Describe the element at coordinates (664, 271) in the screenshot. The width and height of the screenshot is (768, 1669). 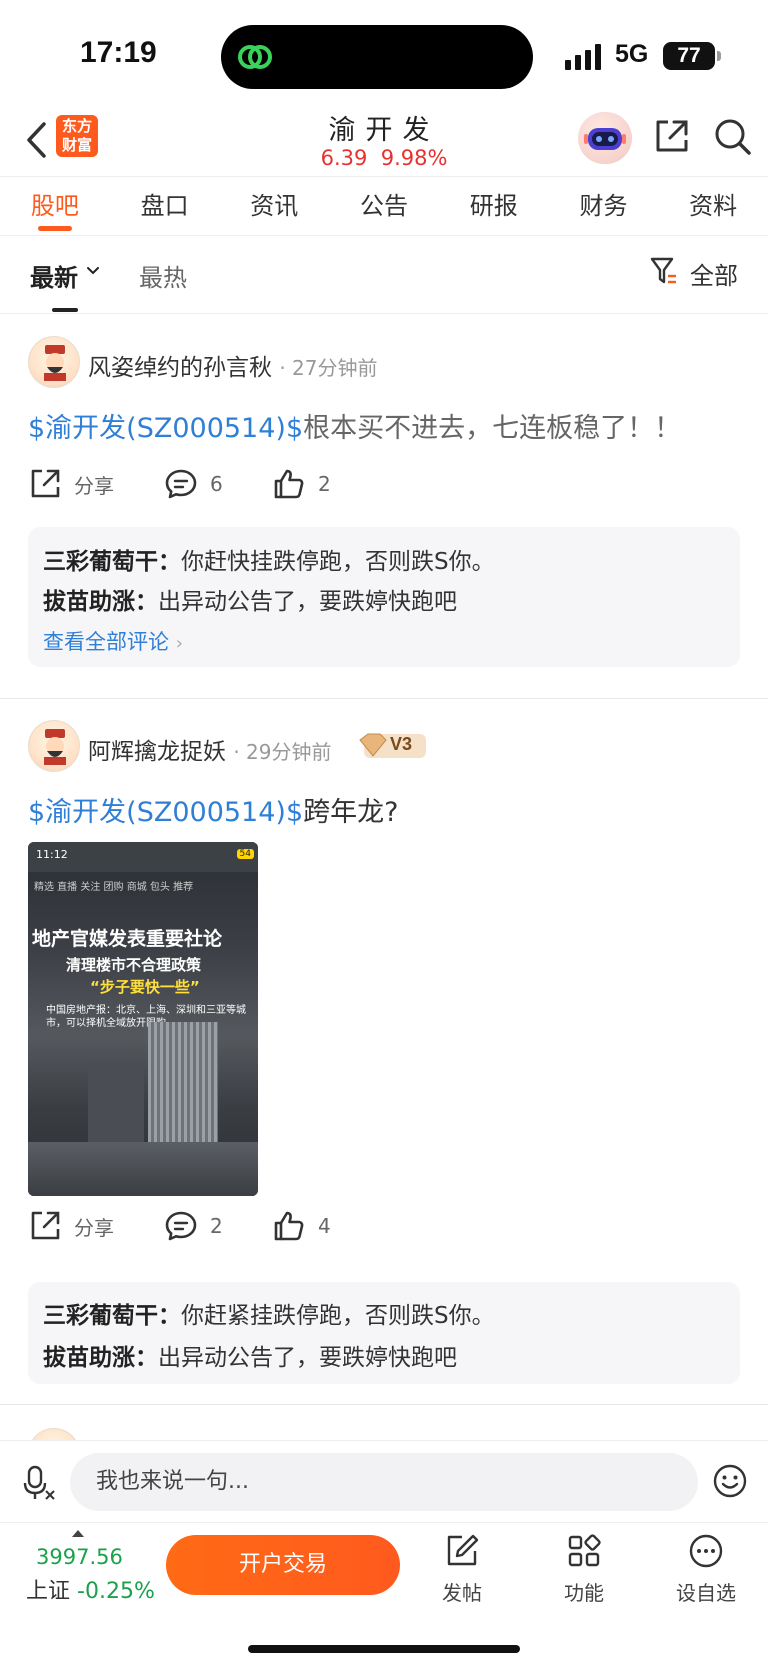
I see `filter-icon` at that location.